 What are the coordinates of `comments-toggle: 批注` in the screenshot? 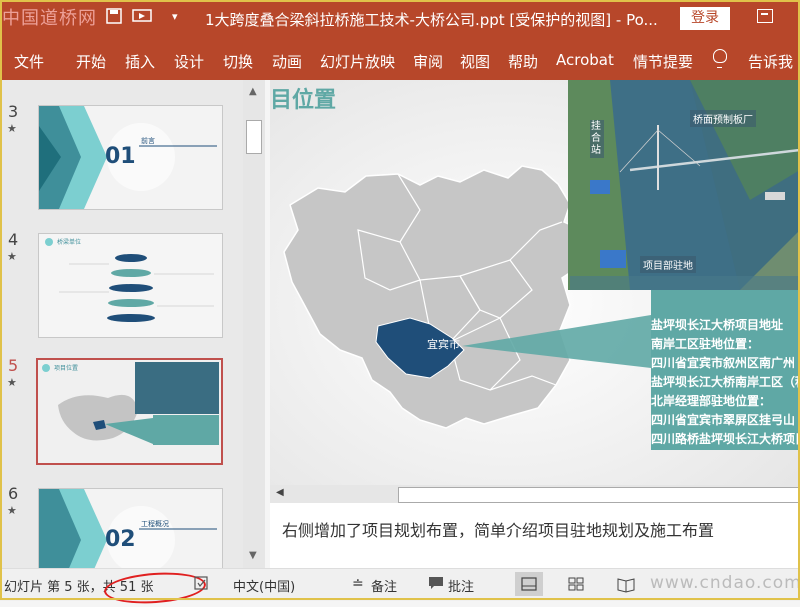 It's located at (461, 585).